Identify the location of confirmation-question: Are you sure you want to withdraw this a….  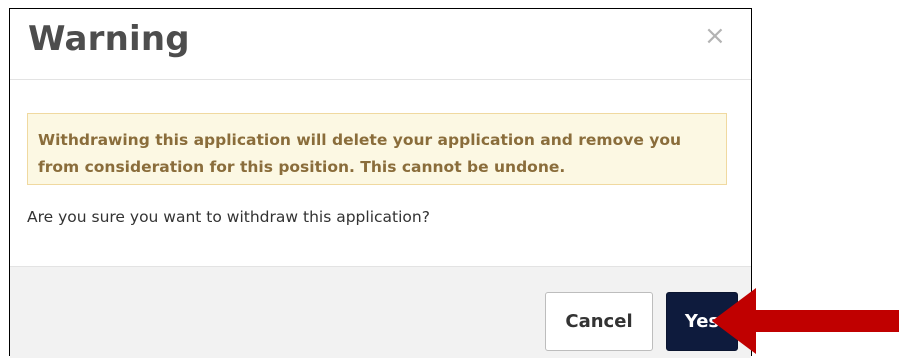
(228, 217).